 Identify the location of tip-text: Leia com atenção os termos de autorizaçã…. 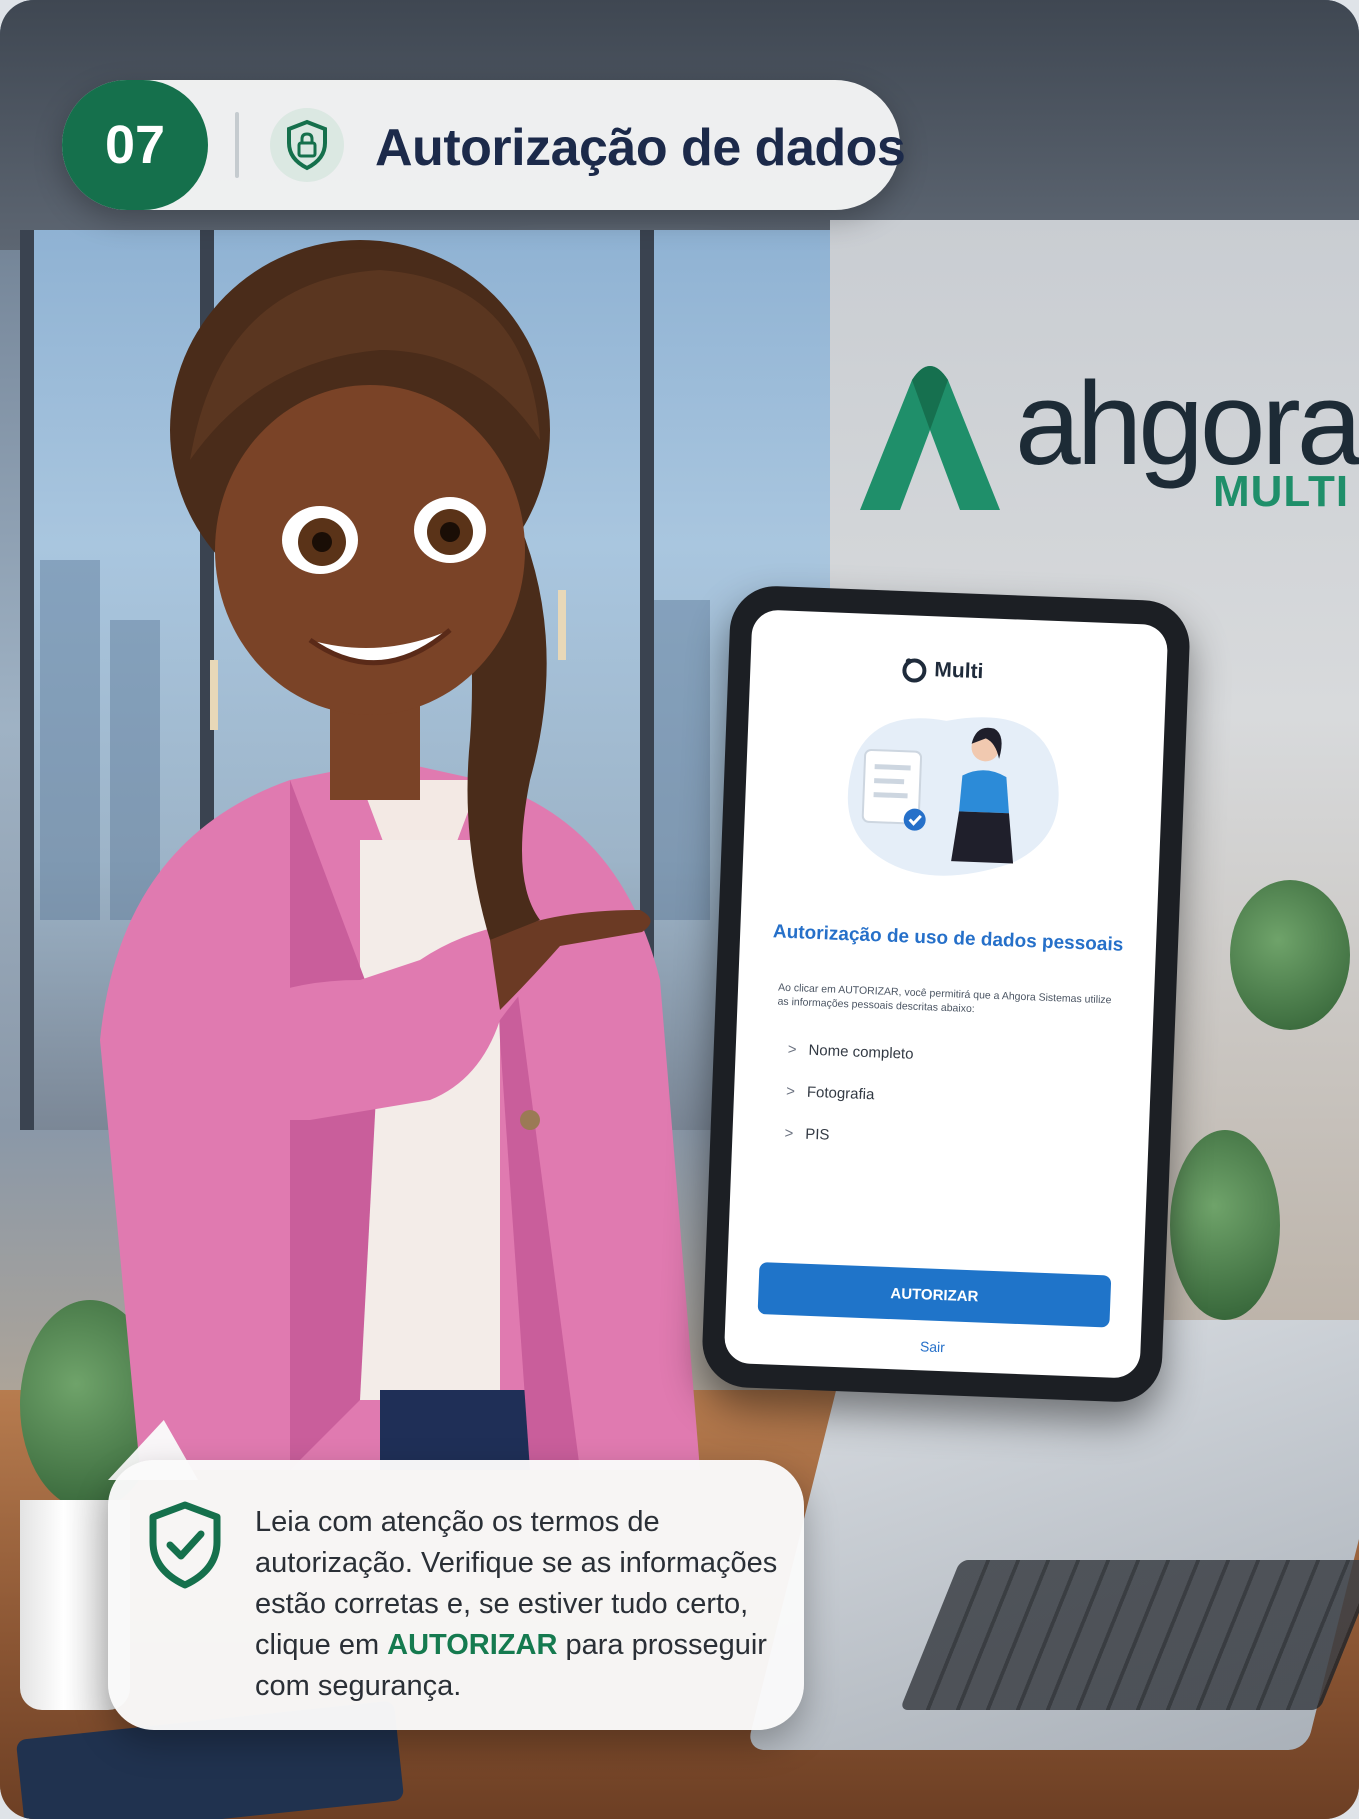
(520, 1604).